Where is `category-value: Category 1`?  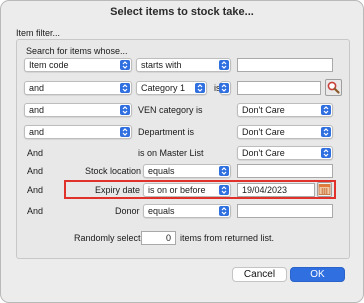
category-value: Category 1 is located at coordinates (163, 88).